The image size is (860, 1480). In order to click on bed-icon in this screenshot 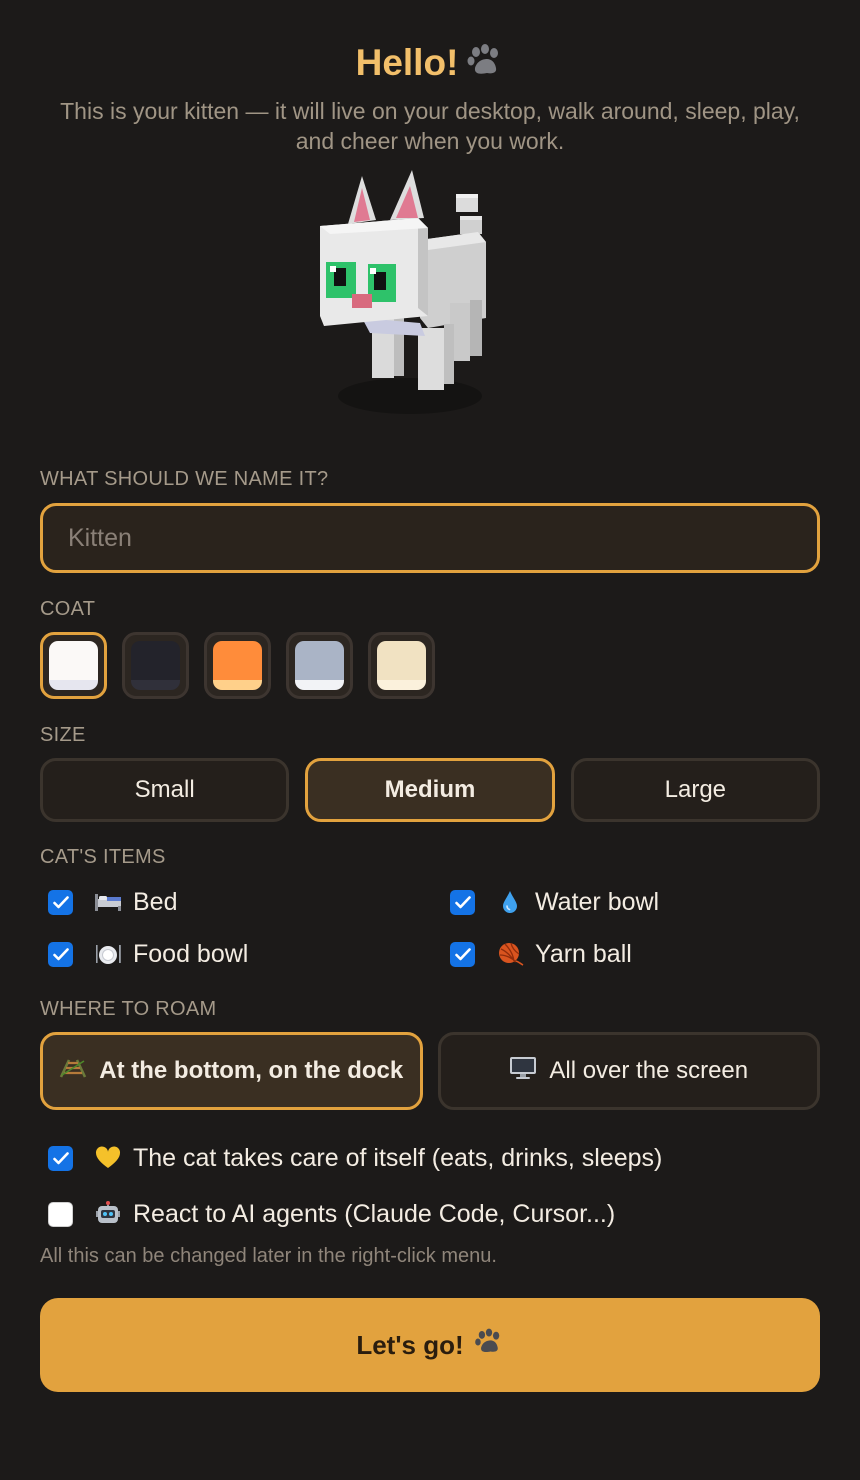, I will do `click(108, 902)`.